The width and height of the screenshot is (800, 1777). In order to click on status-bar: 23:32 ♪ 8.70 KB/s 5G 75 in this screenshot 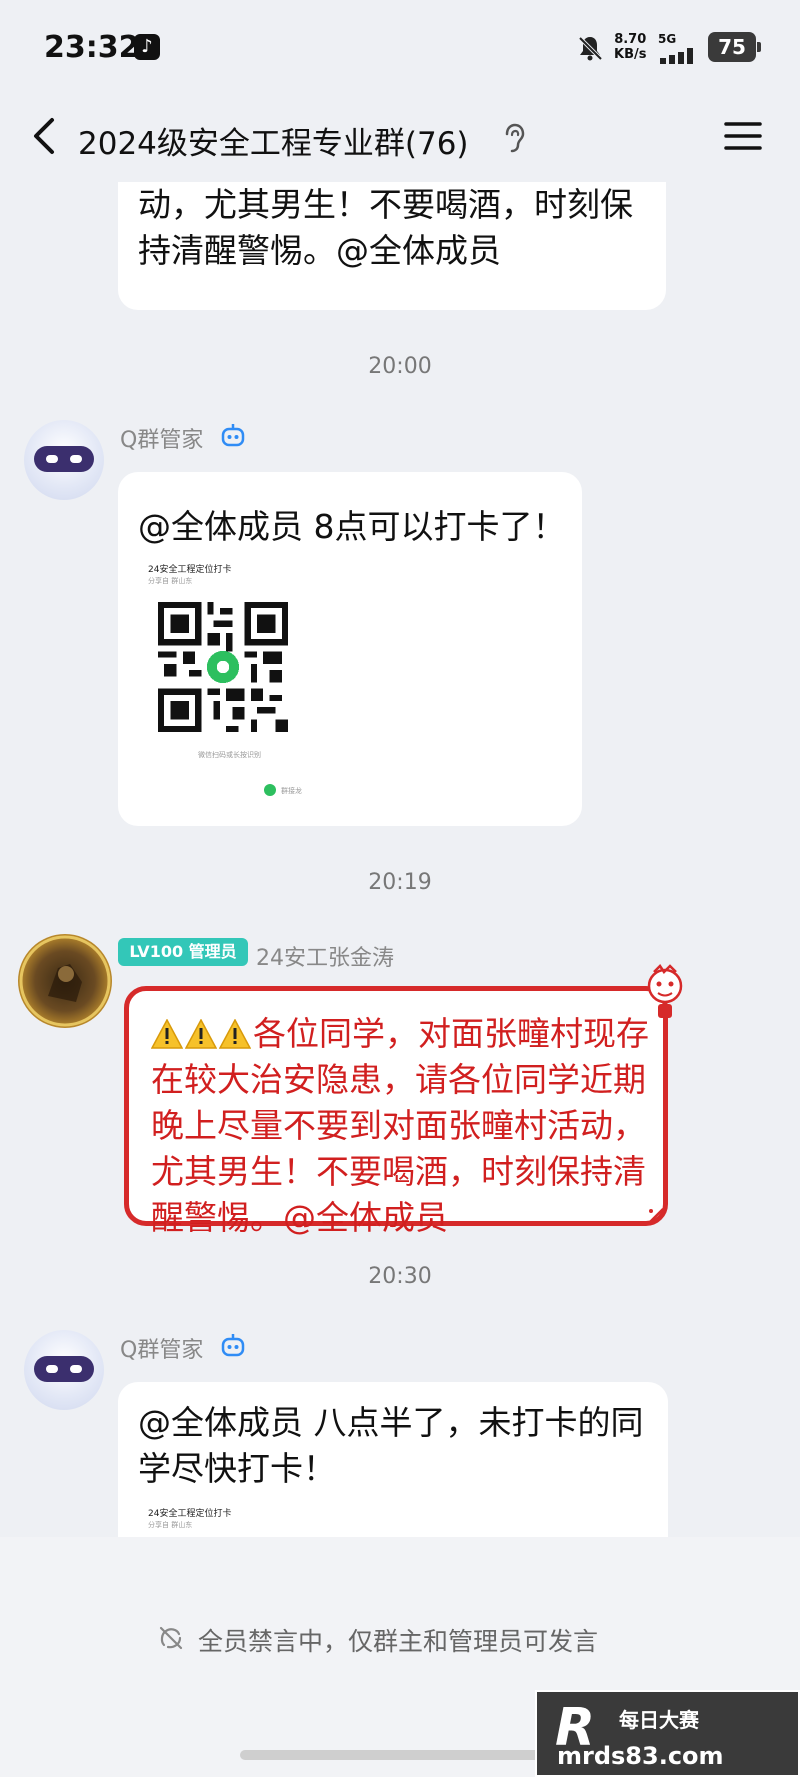, I will do `click(400, 45)`.